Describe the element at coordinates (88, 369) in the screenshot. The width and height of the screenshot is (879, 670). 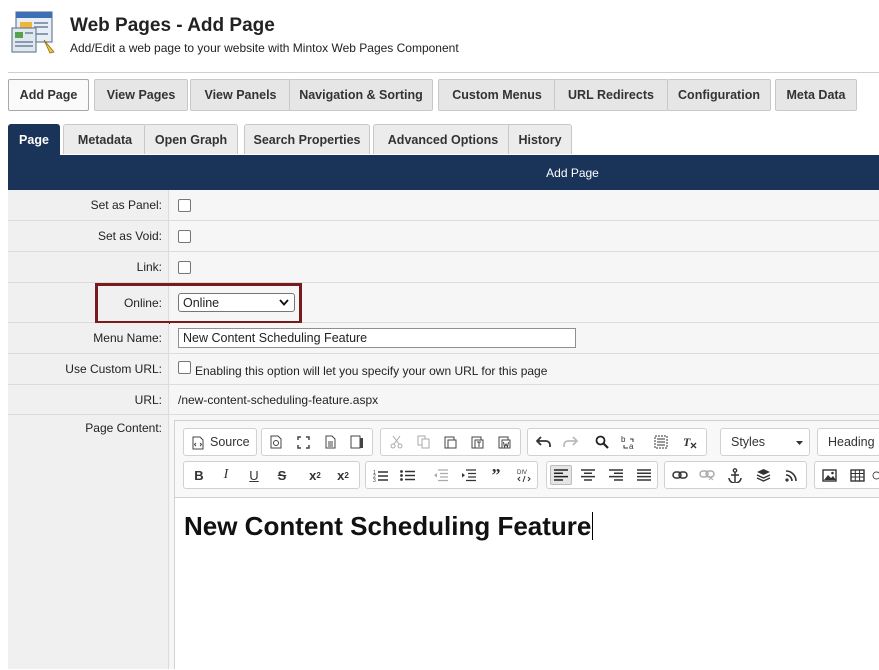
I see `use-custom-url-label: Use Custom URL:` at that location.